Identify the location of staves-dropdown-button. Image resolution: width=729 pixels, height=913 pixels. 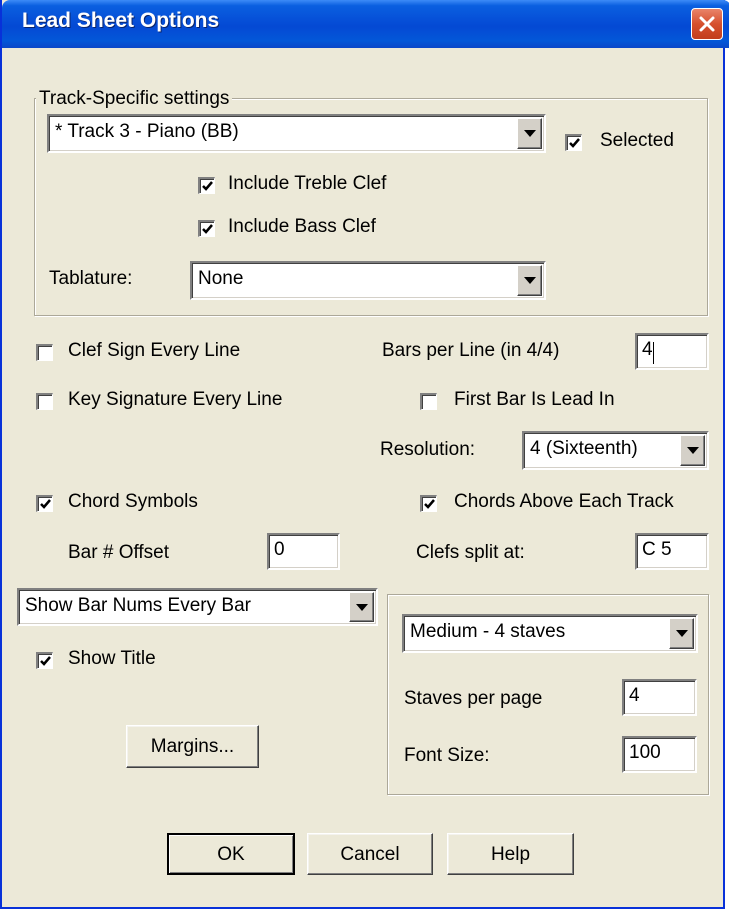
(681, 633).